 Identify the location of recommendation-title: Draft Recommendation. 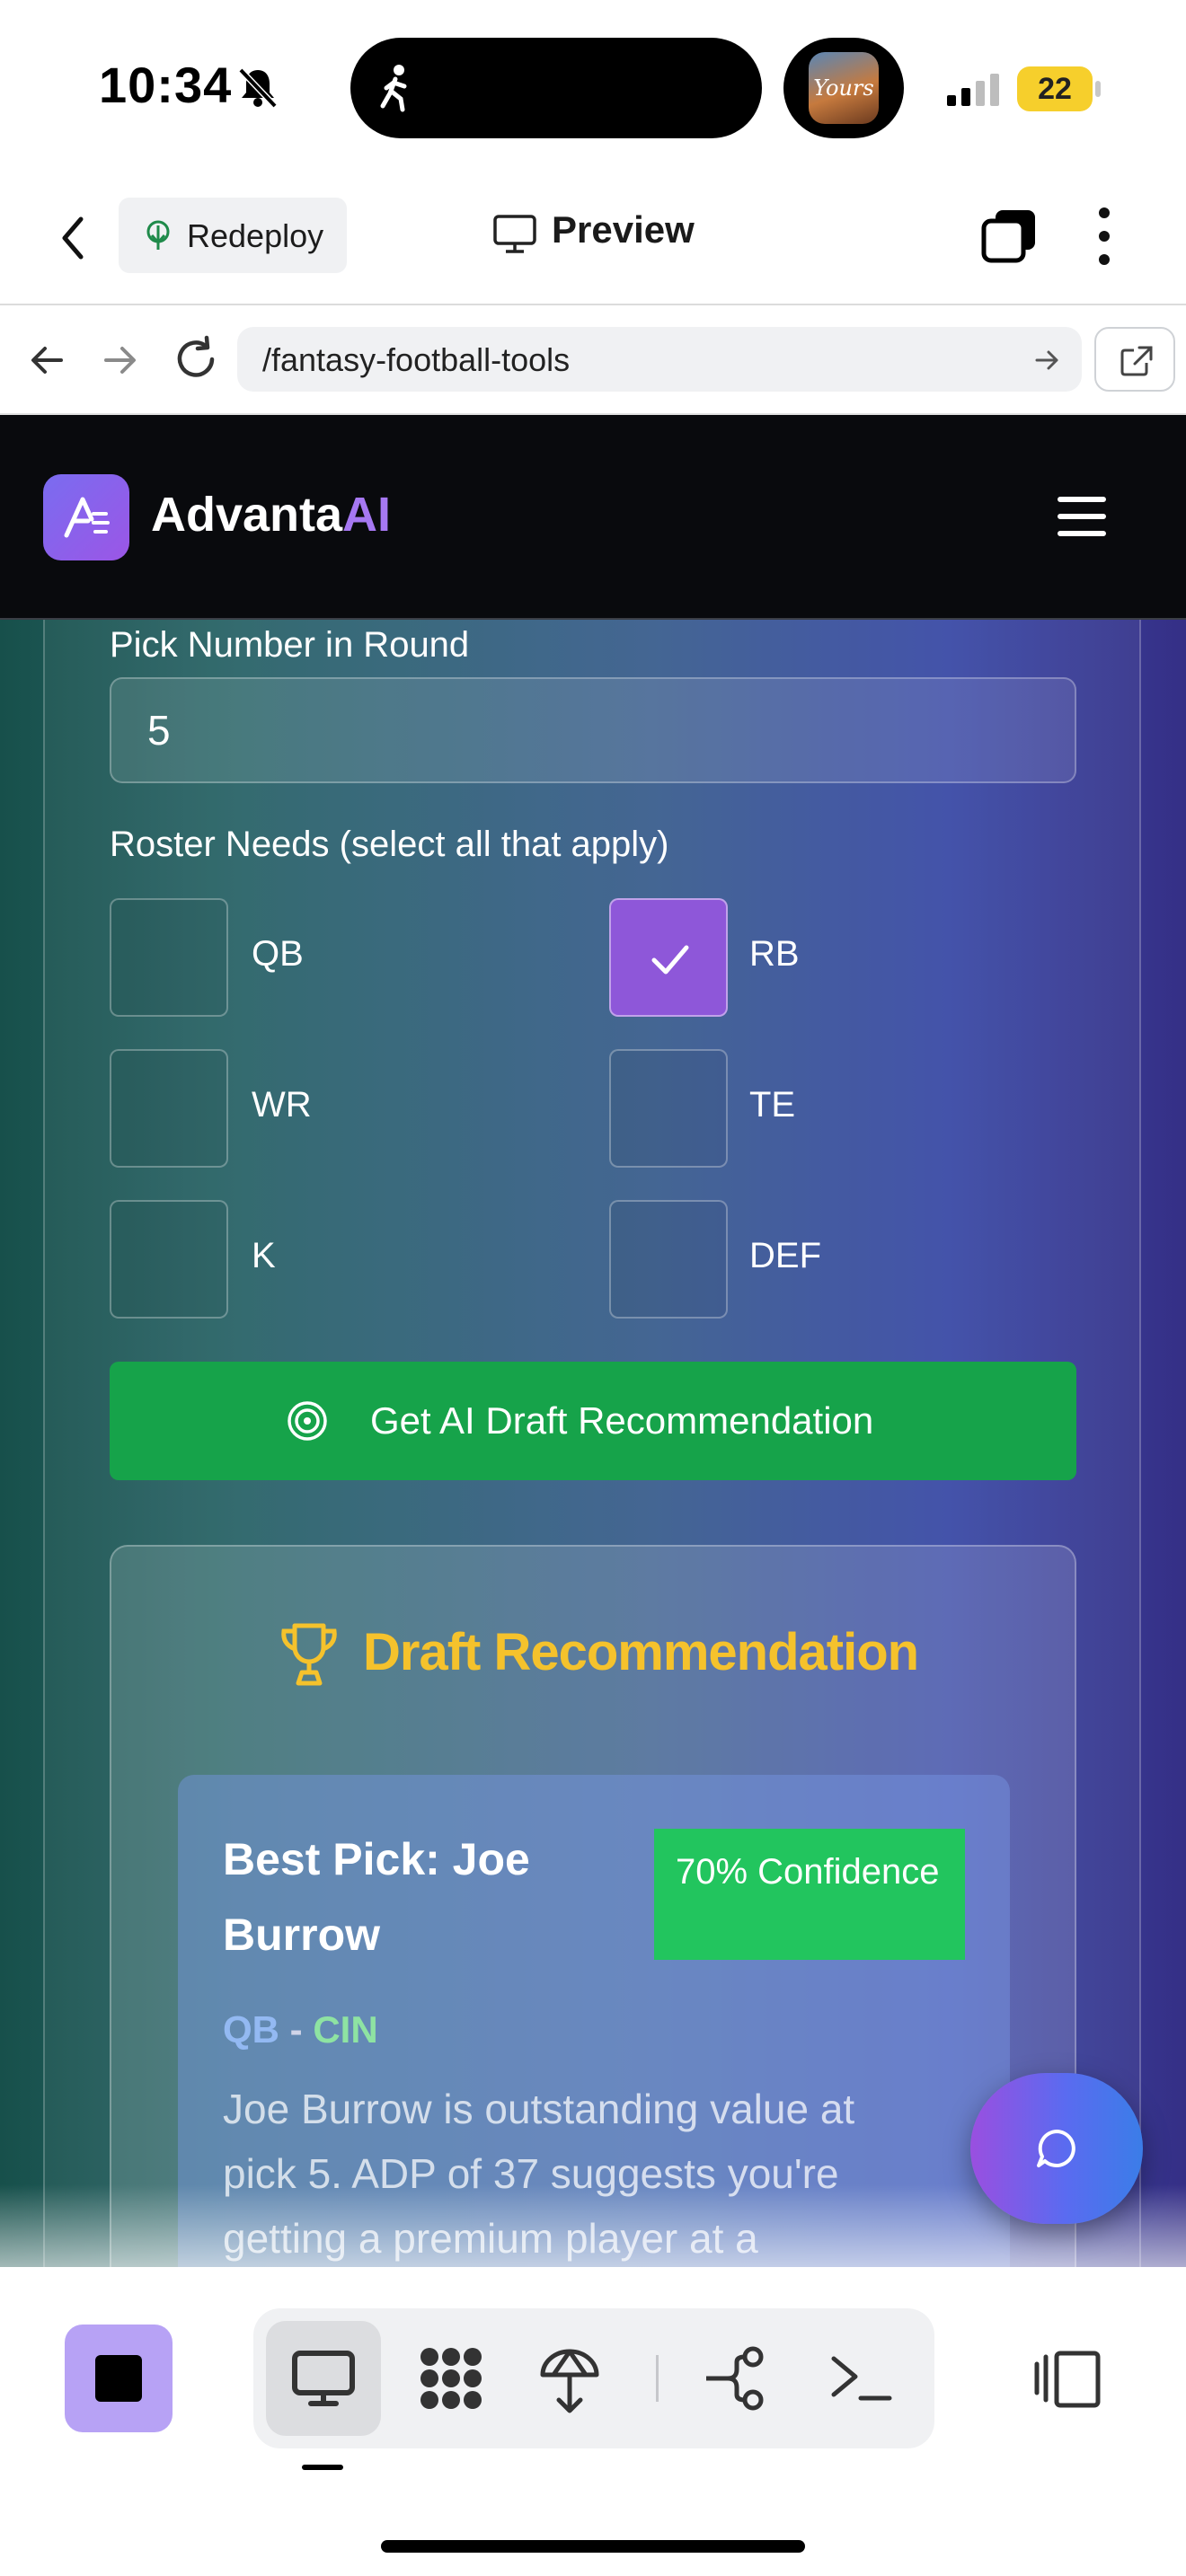
(641, 1652).